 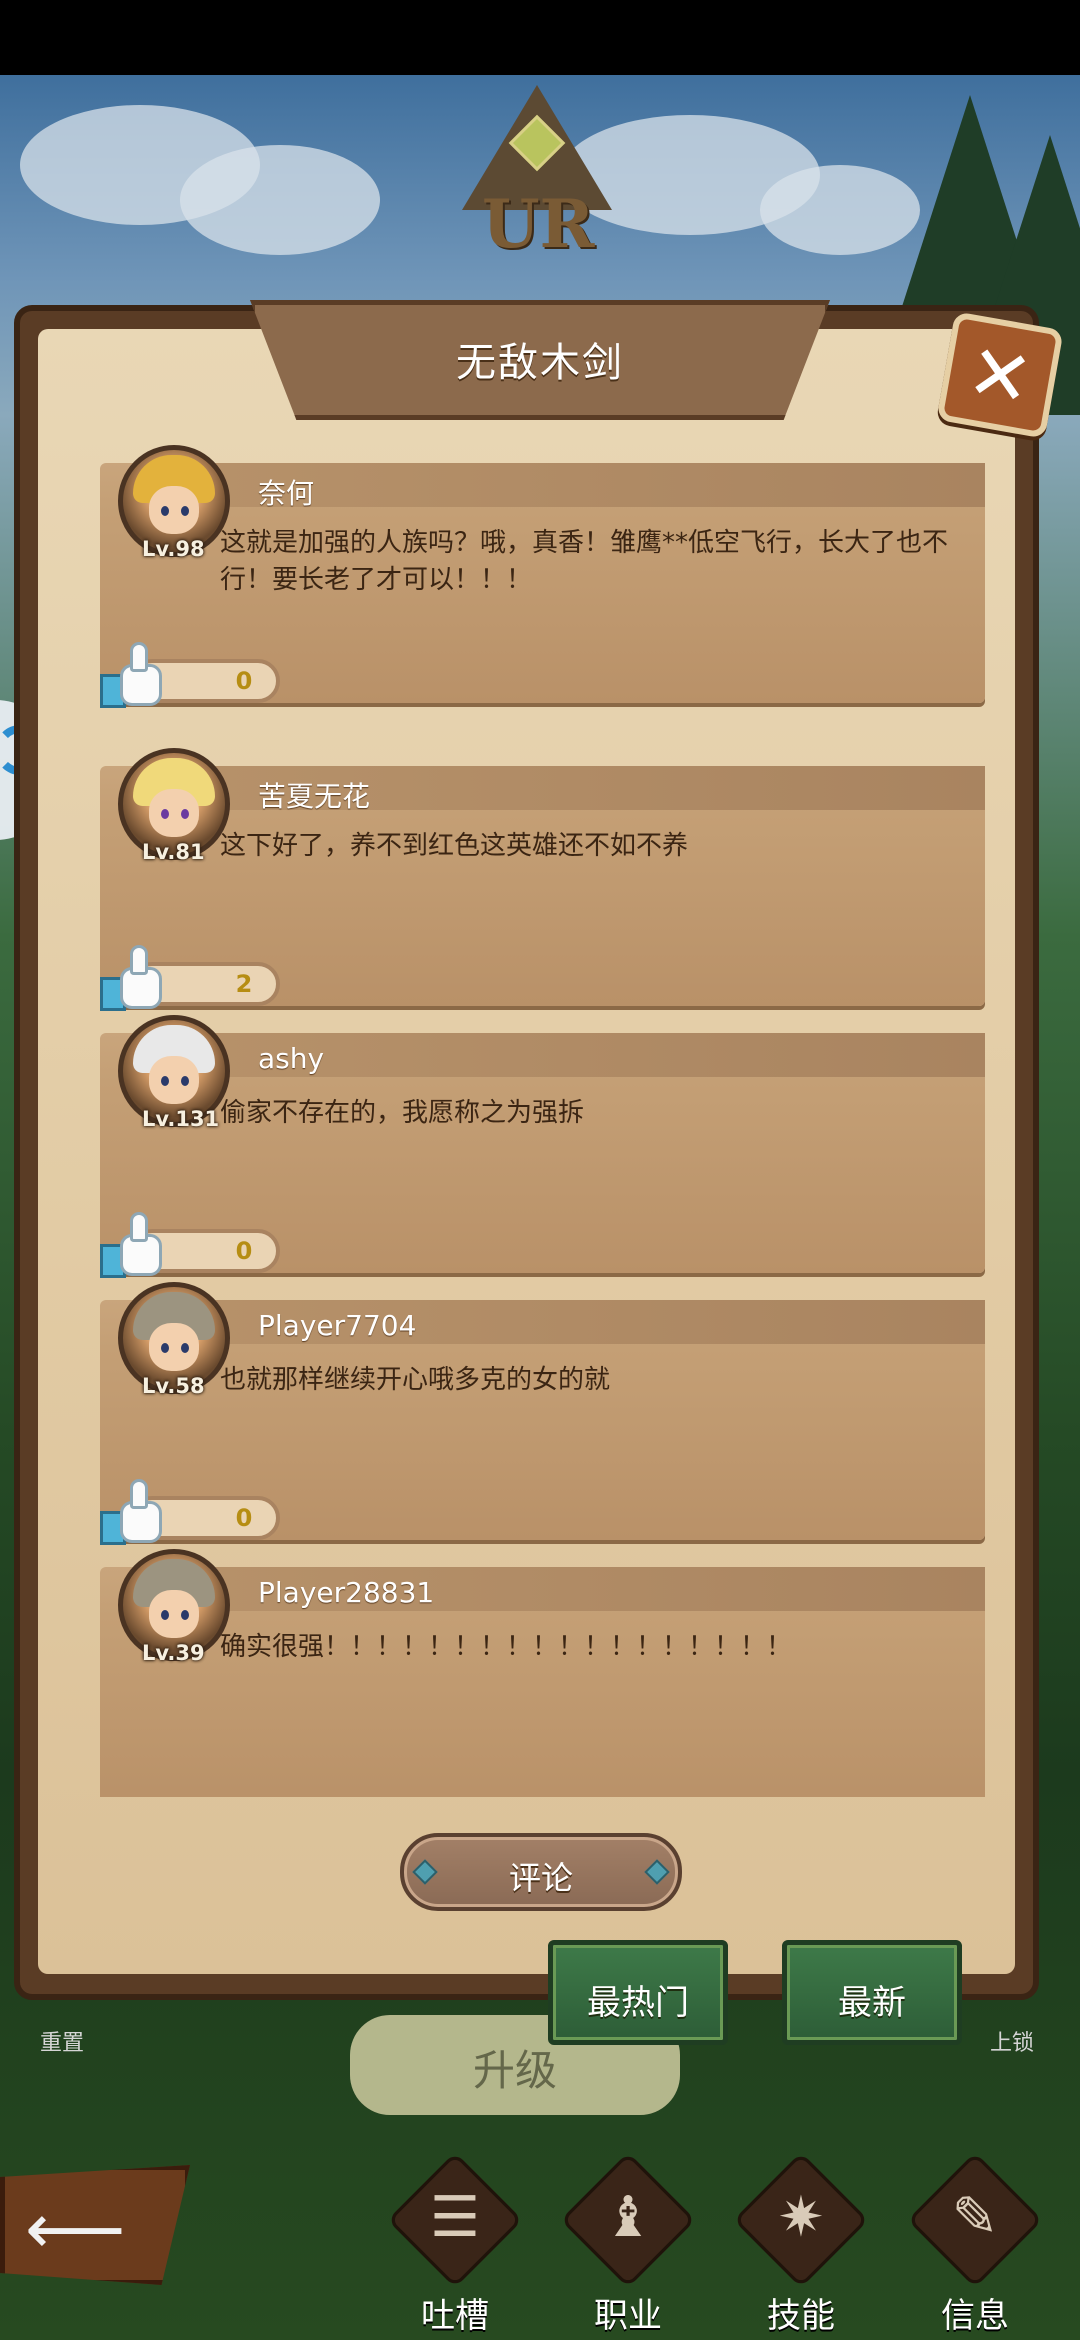 I want to click on comment-card: Lv.39 Player28831 确实很强！！！！！！！！！！！！！！！！！！, so click(x=542, y=1673).